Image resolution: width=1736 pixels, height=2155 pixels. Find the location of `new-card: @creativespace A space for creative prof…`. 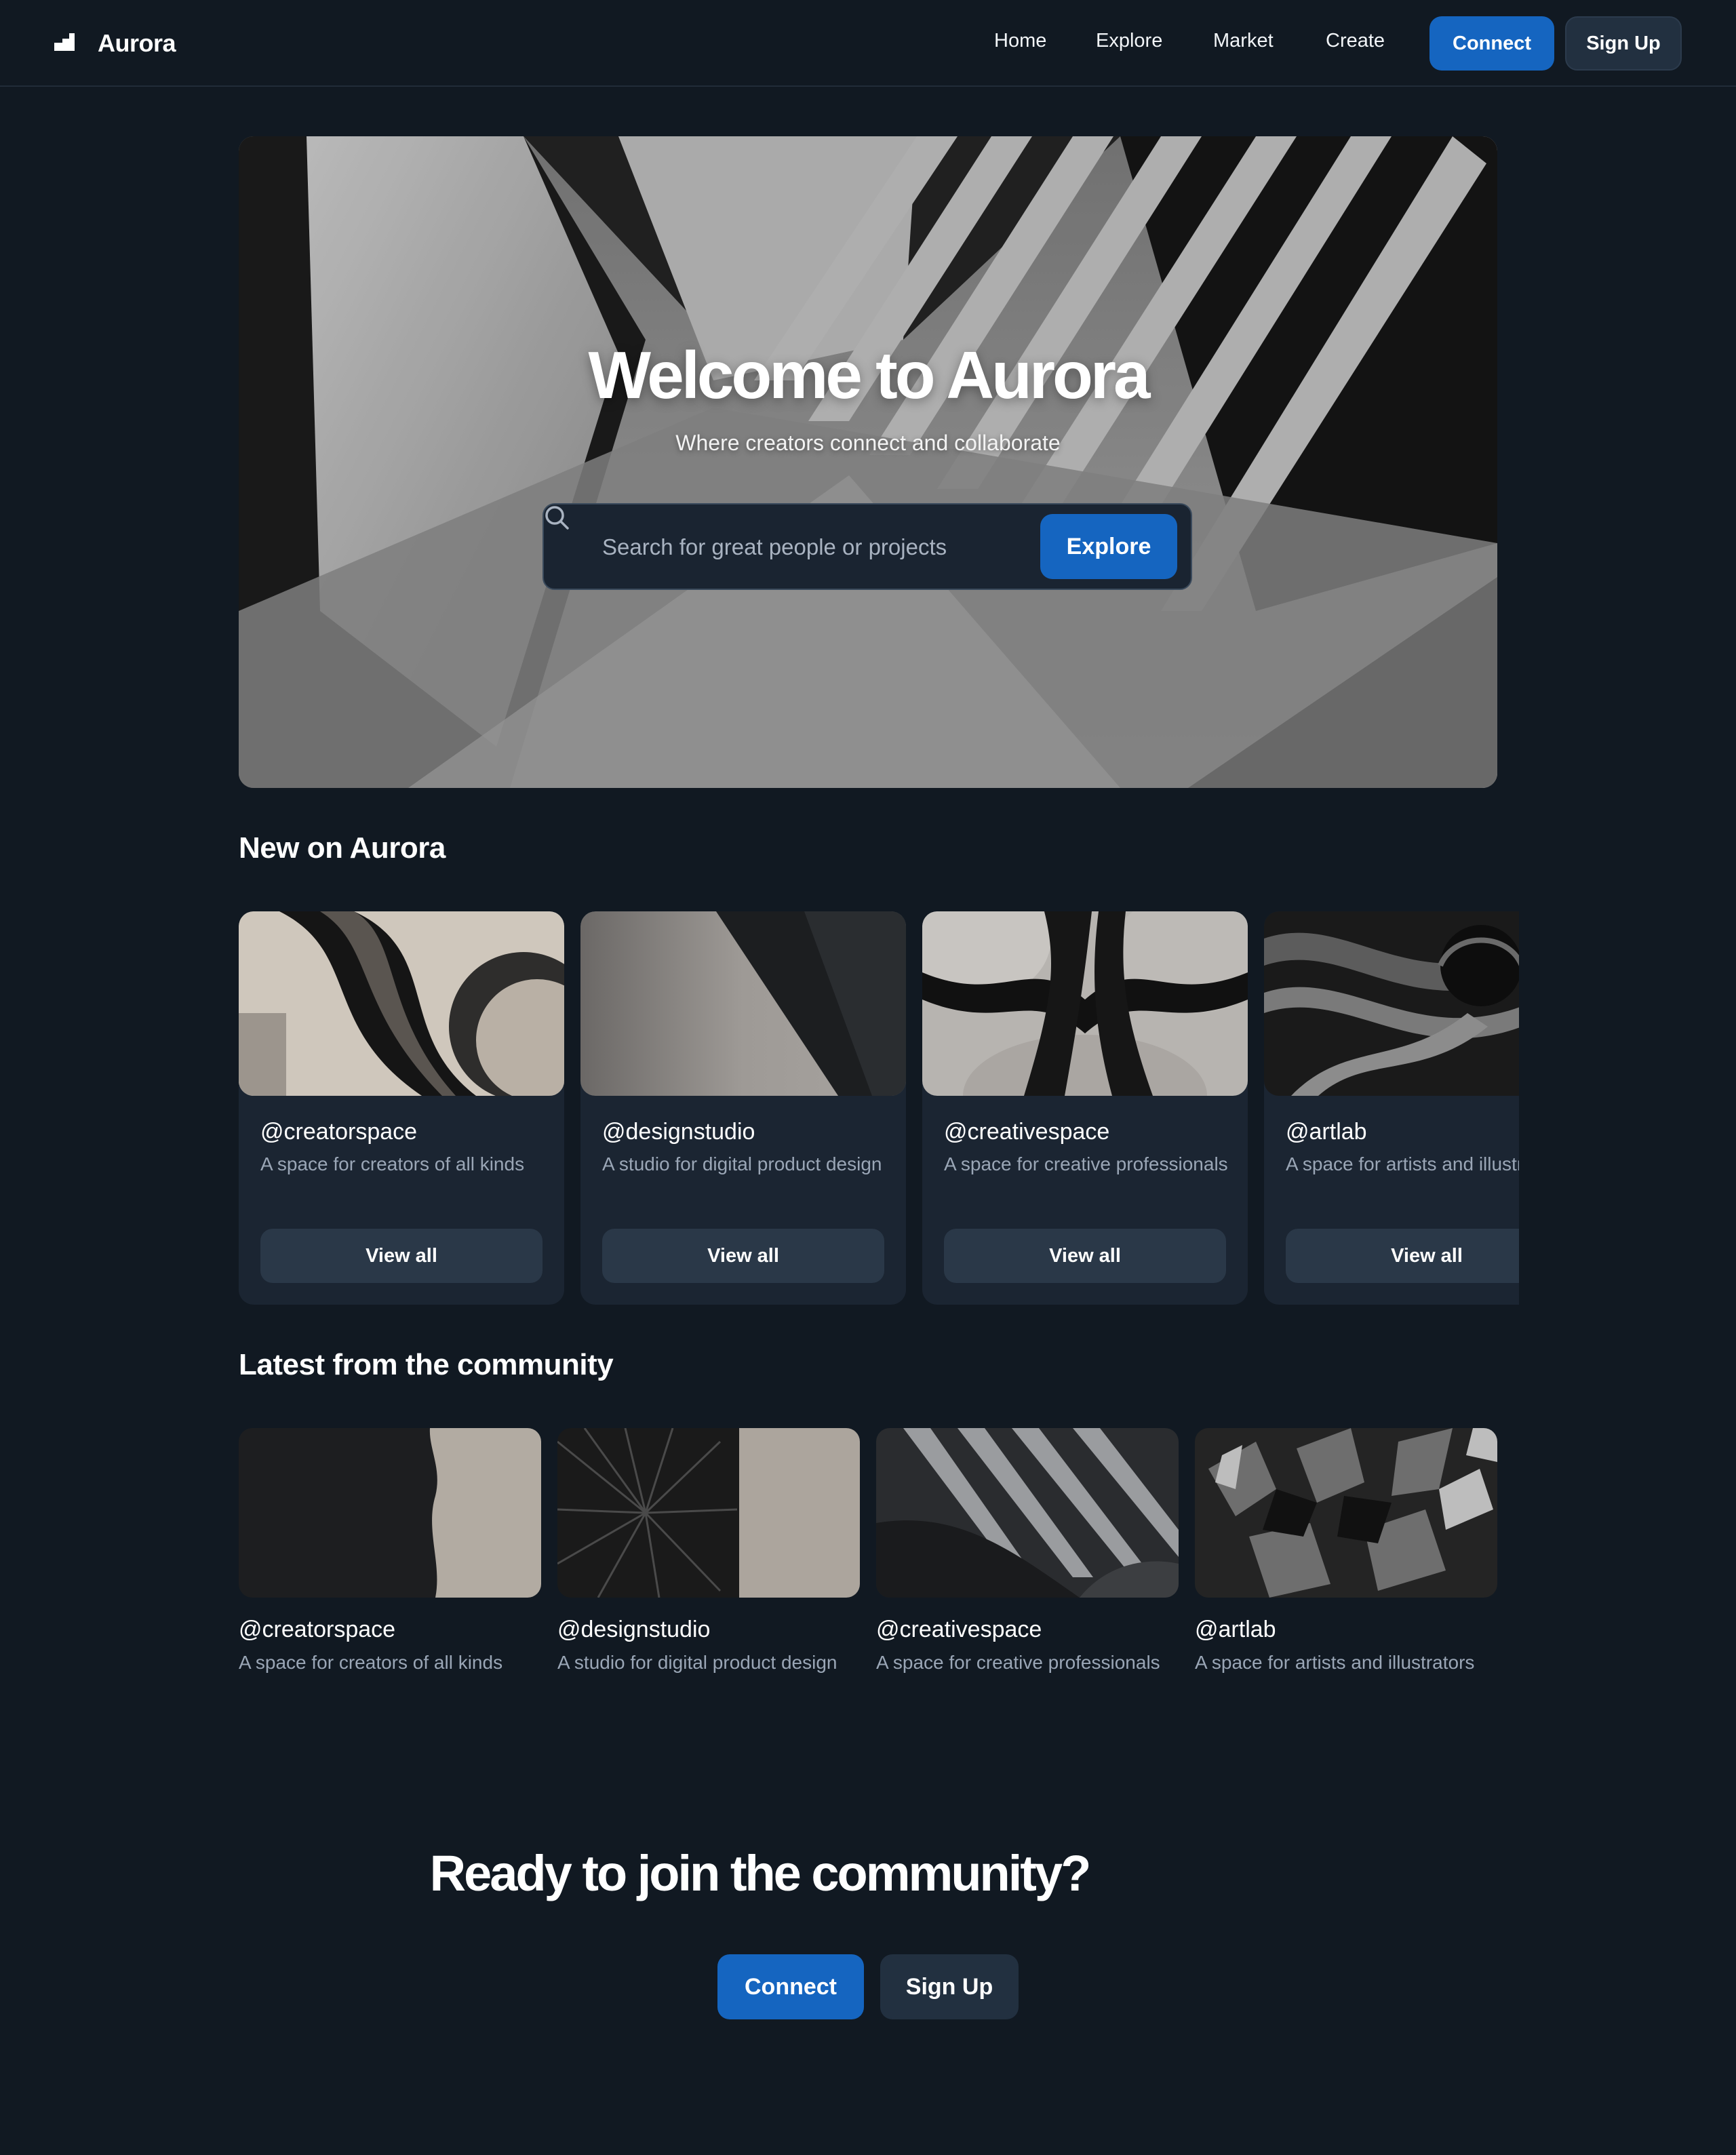

new-card: @creativespace A space for creative prof… is located at coordinates (1085, 1108).